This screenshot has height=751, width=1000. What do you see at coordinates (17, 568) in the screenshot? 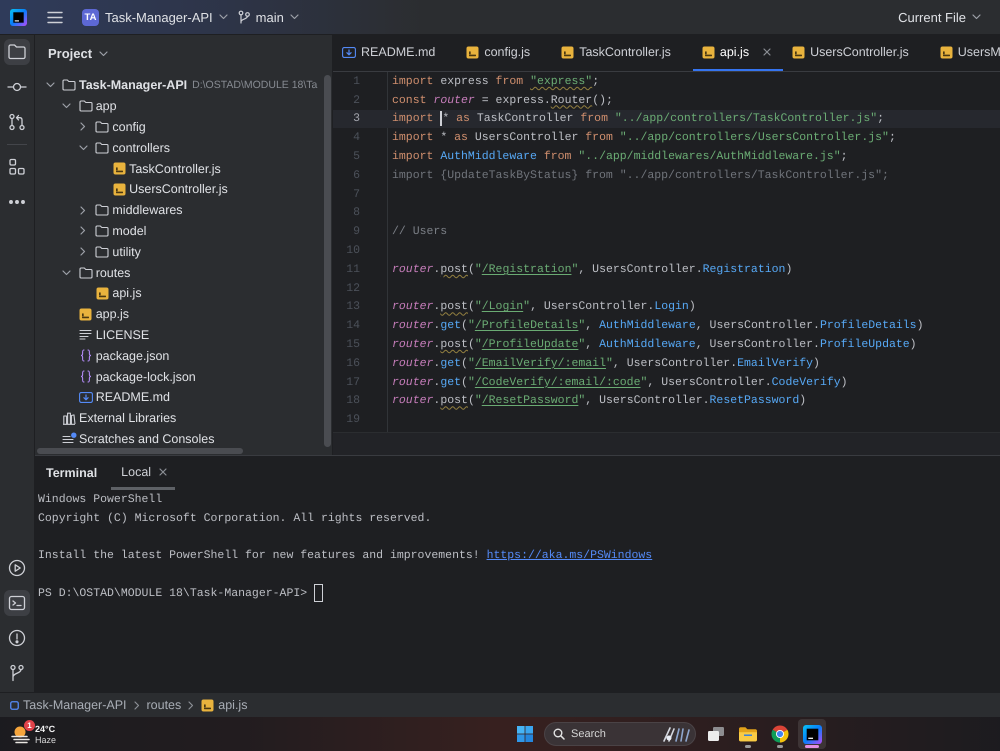
I see `play-circle-icon` at bounding box center [17, 568].